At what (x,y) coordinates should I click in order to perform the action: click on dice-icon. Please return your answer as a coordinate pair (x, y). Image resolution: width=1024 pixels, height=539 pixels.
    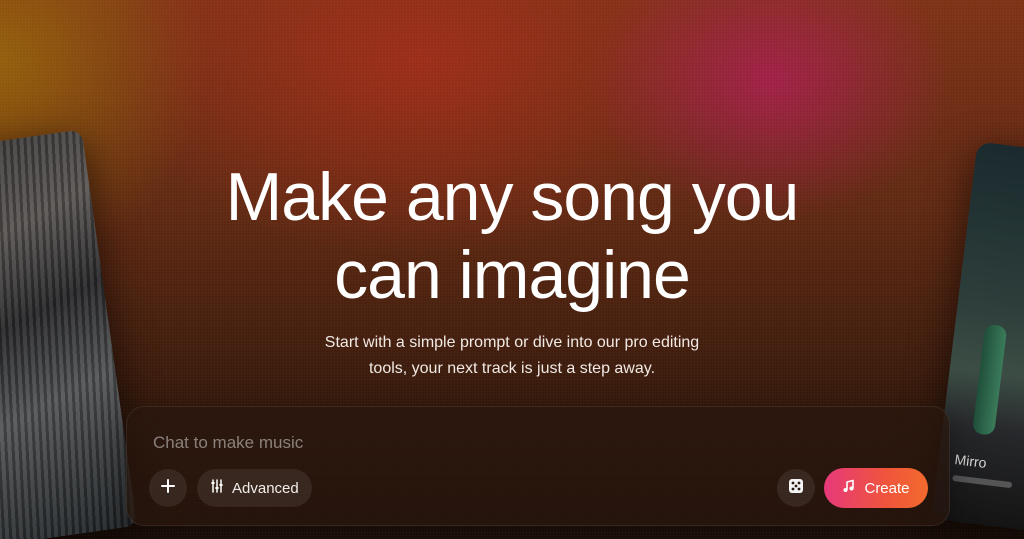
    Looking at the image, I should click on (796, 488).